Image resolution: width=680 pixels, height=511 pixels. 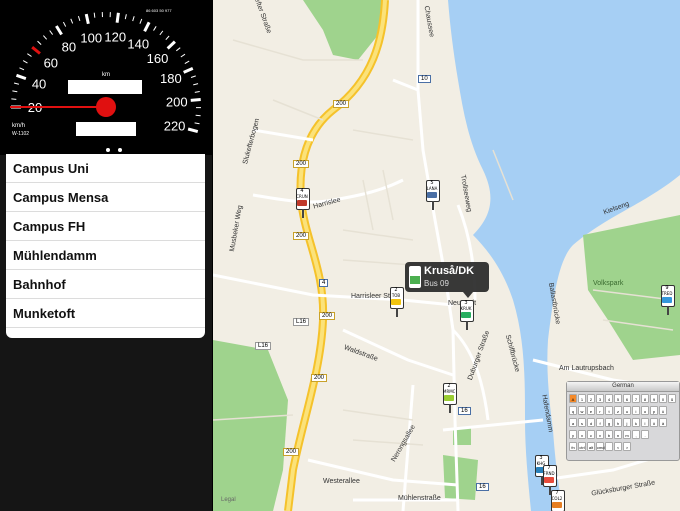 I want to click on speed-tick-label: 160, so click(x=158, y=58).